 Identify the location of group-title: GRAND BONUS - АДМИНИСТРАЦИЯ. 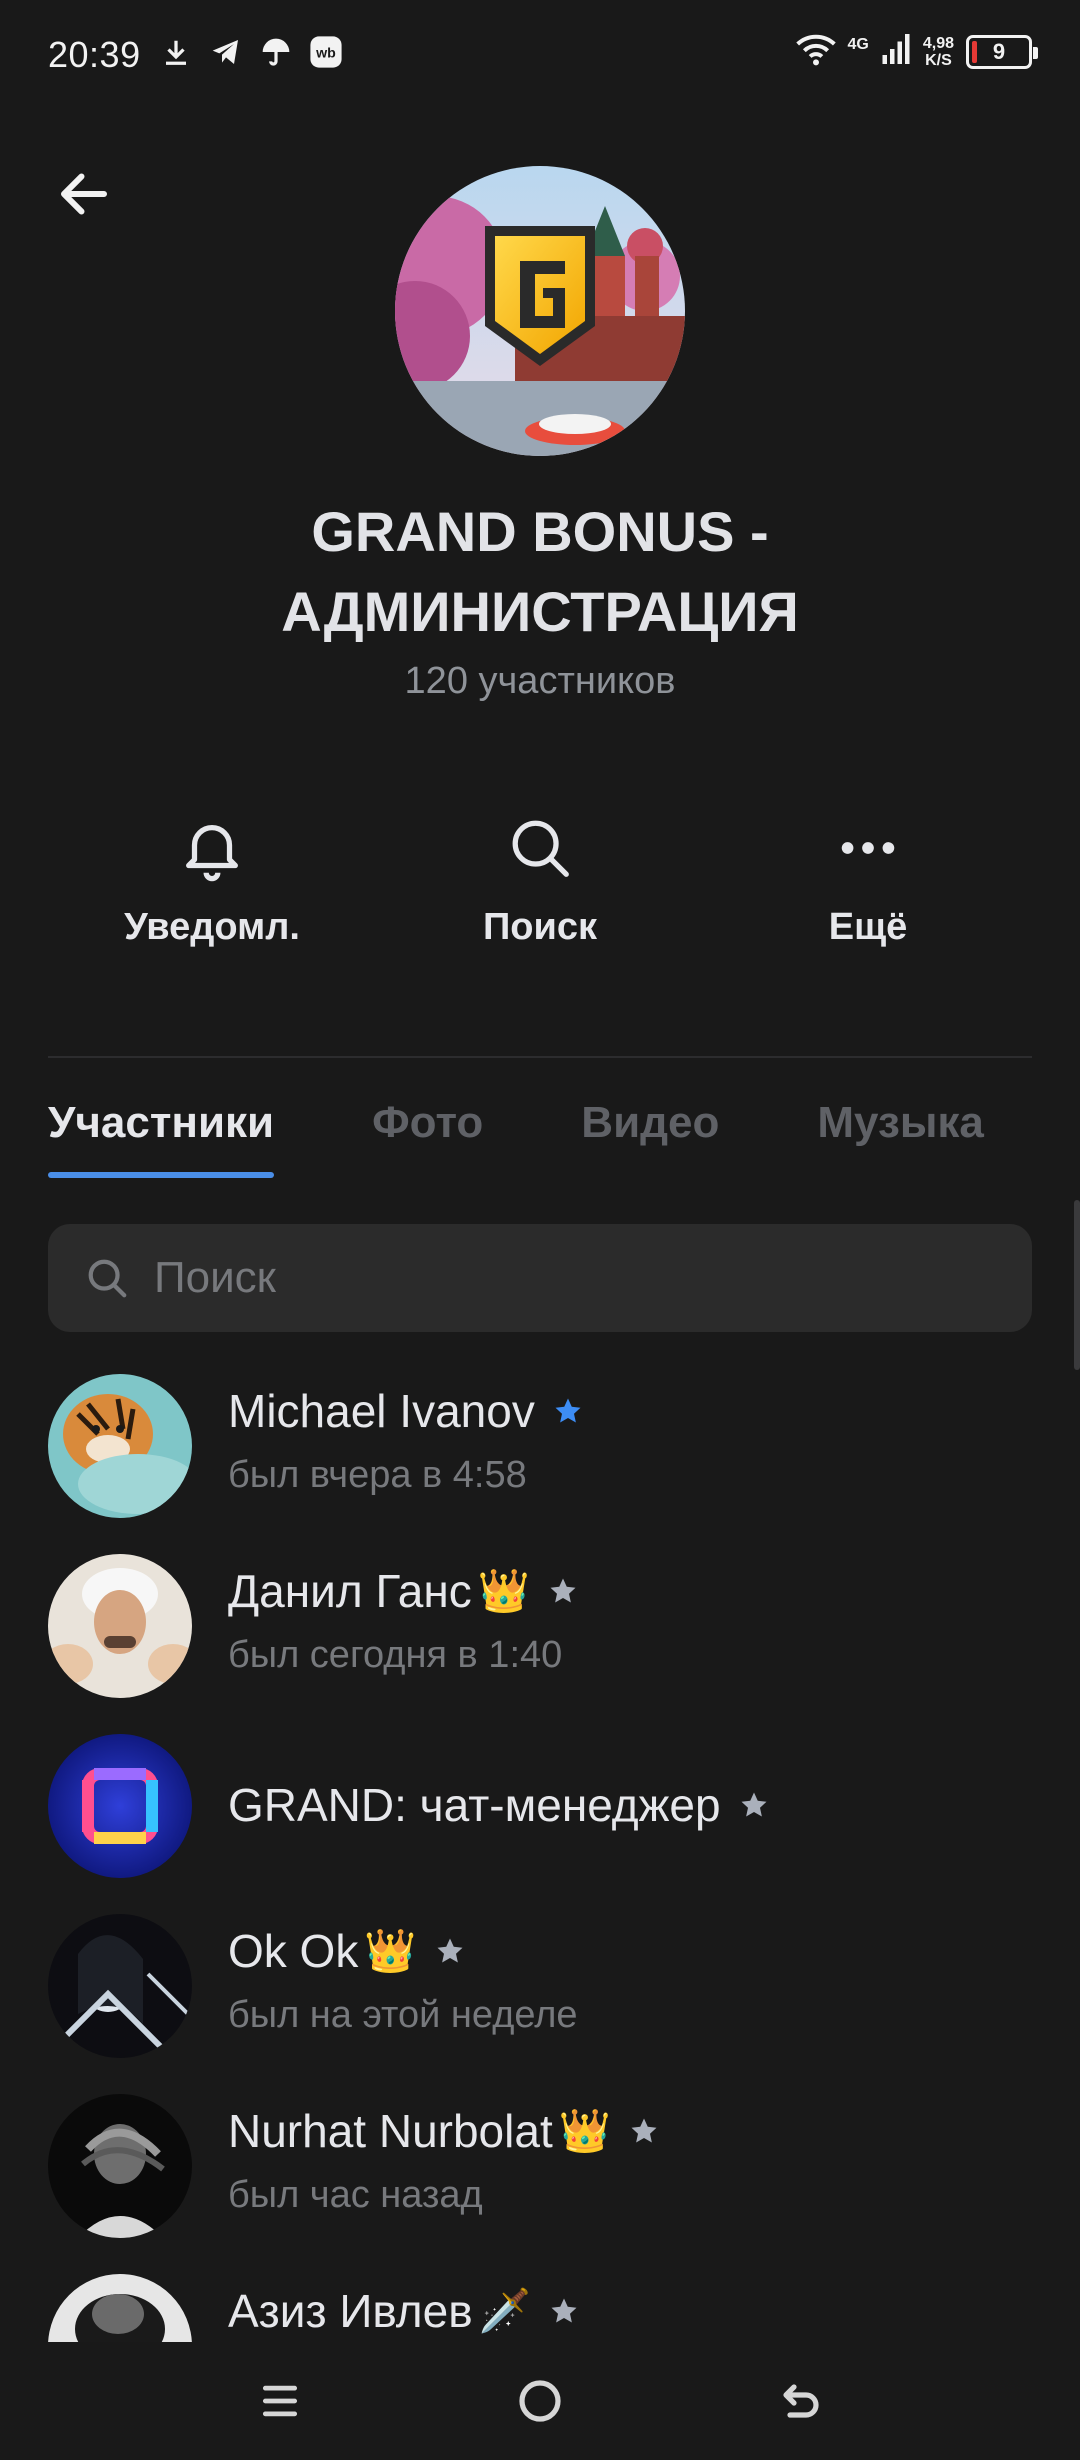
(540, 571).